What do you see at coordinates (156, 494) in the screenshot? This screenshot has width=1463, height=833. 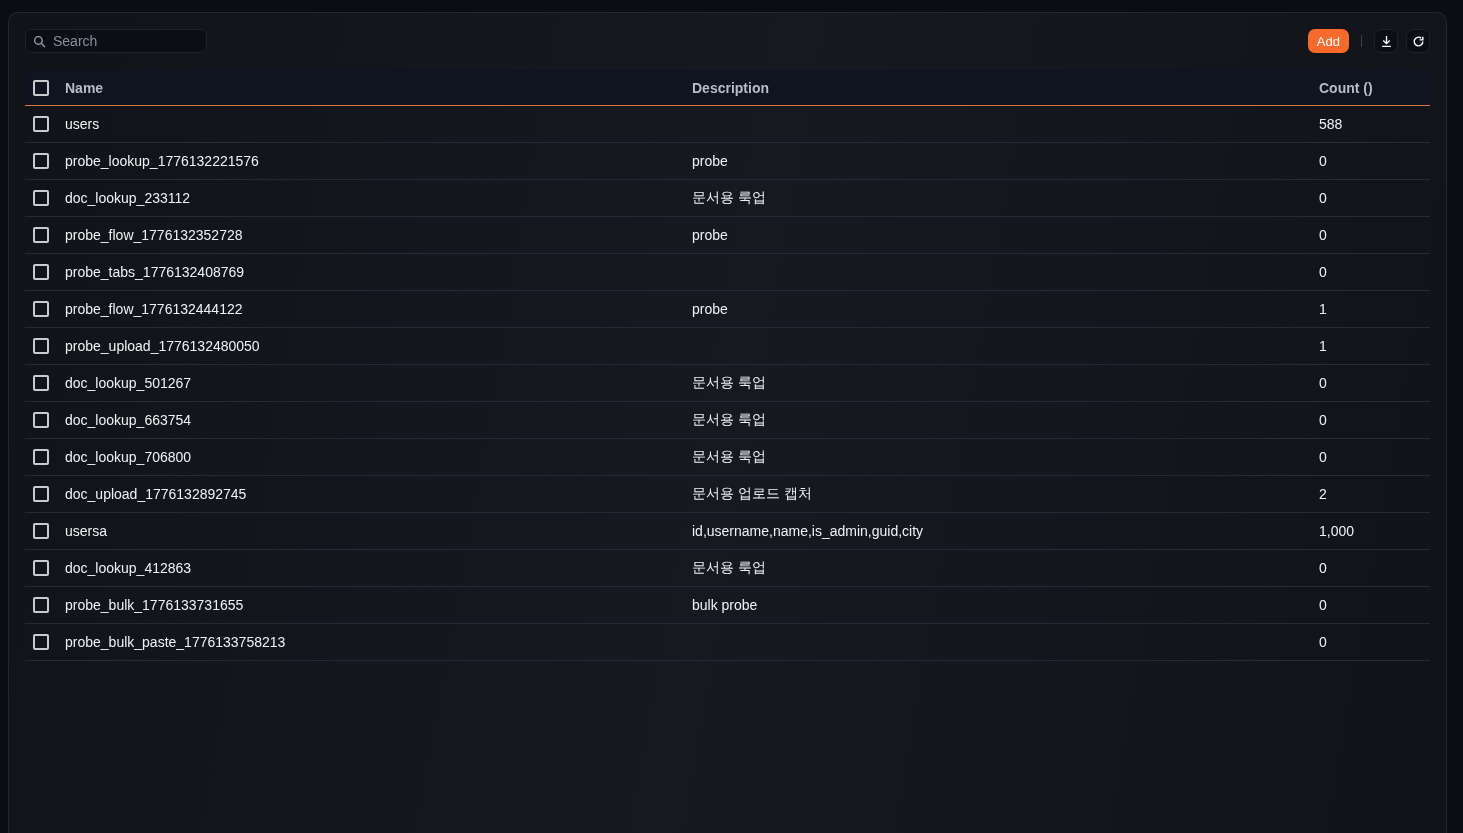 I see `table-cell: doc_upload_1776132892745` at bounding box center [156, 494].